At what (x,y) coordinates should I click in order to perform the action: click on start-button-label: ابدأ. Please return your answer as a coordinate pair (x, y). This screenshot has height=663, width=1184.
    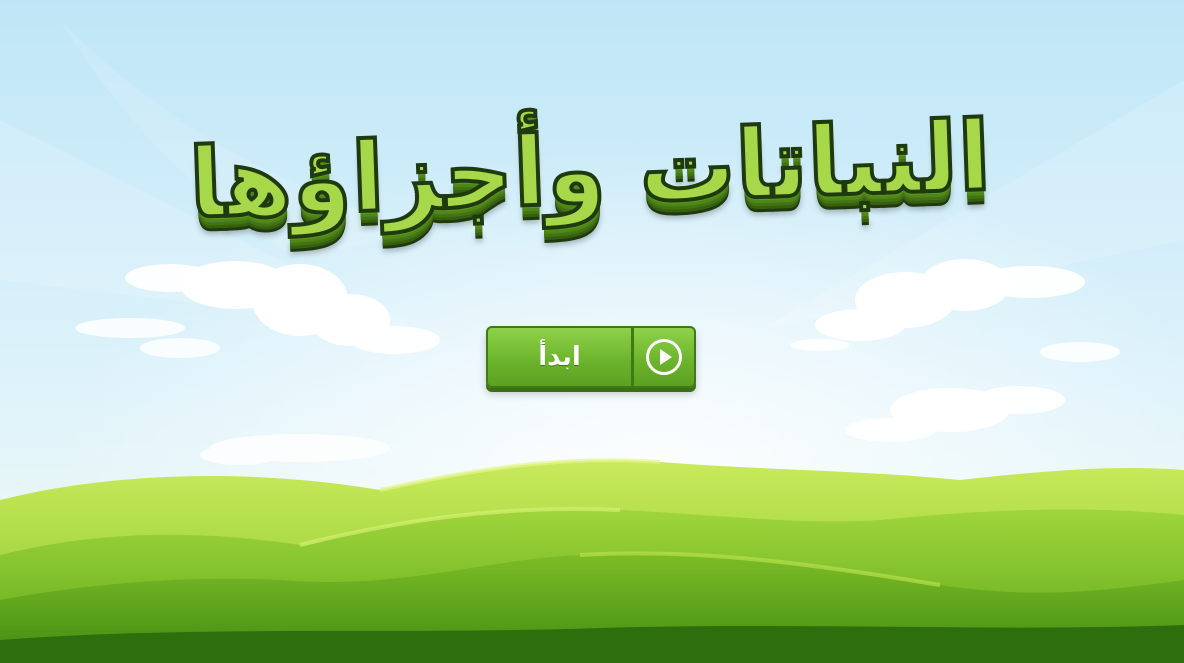
    Looking at the image, I should click on (559, 357).